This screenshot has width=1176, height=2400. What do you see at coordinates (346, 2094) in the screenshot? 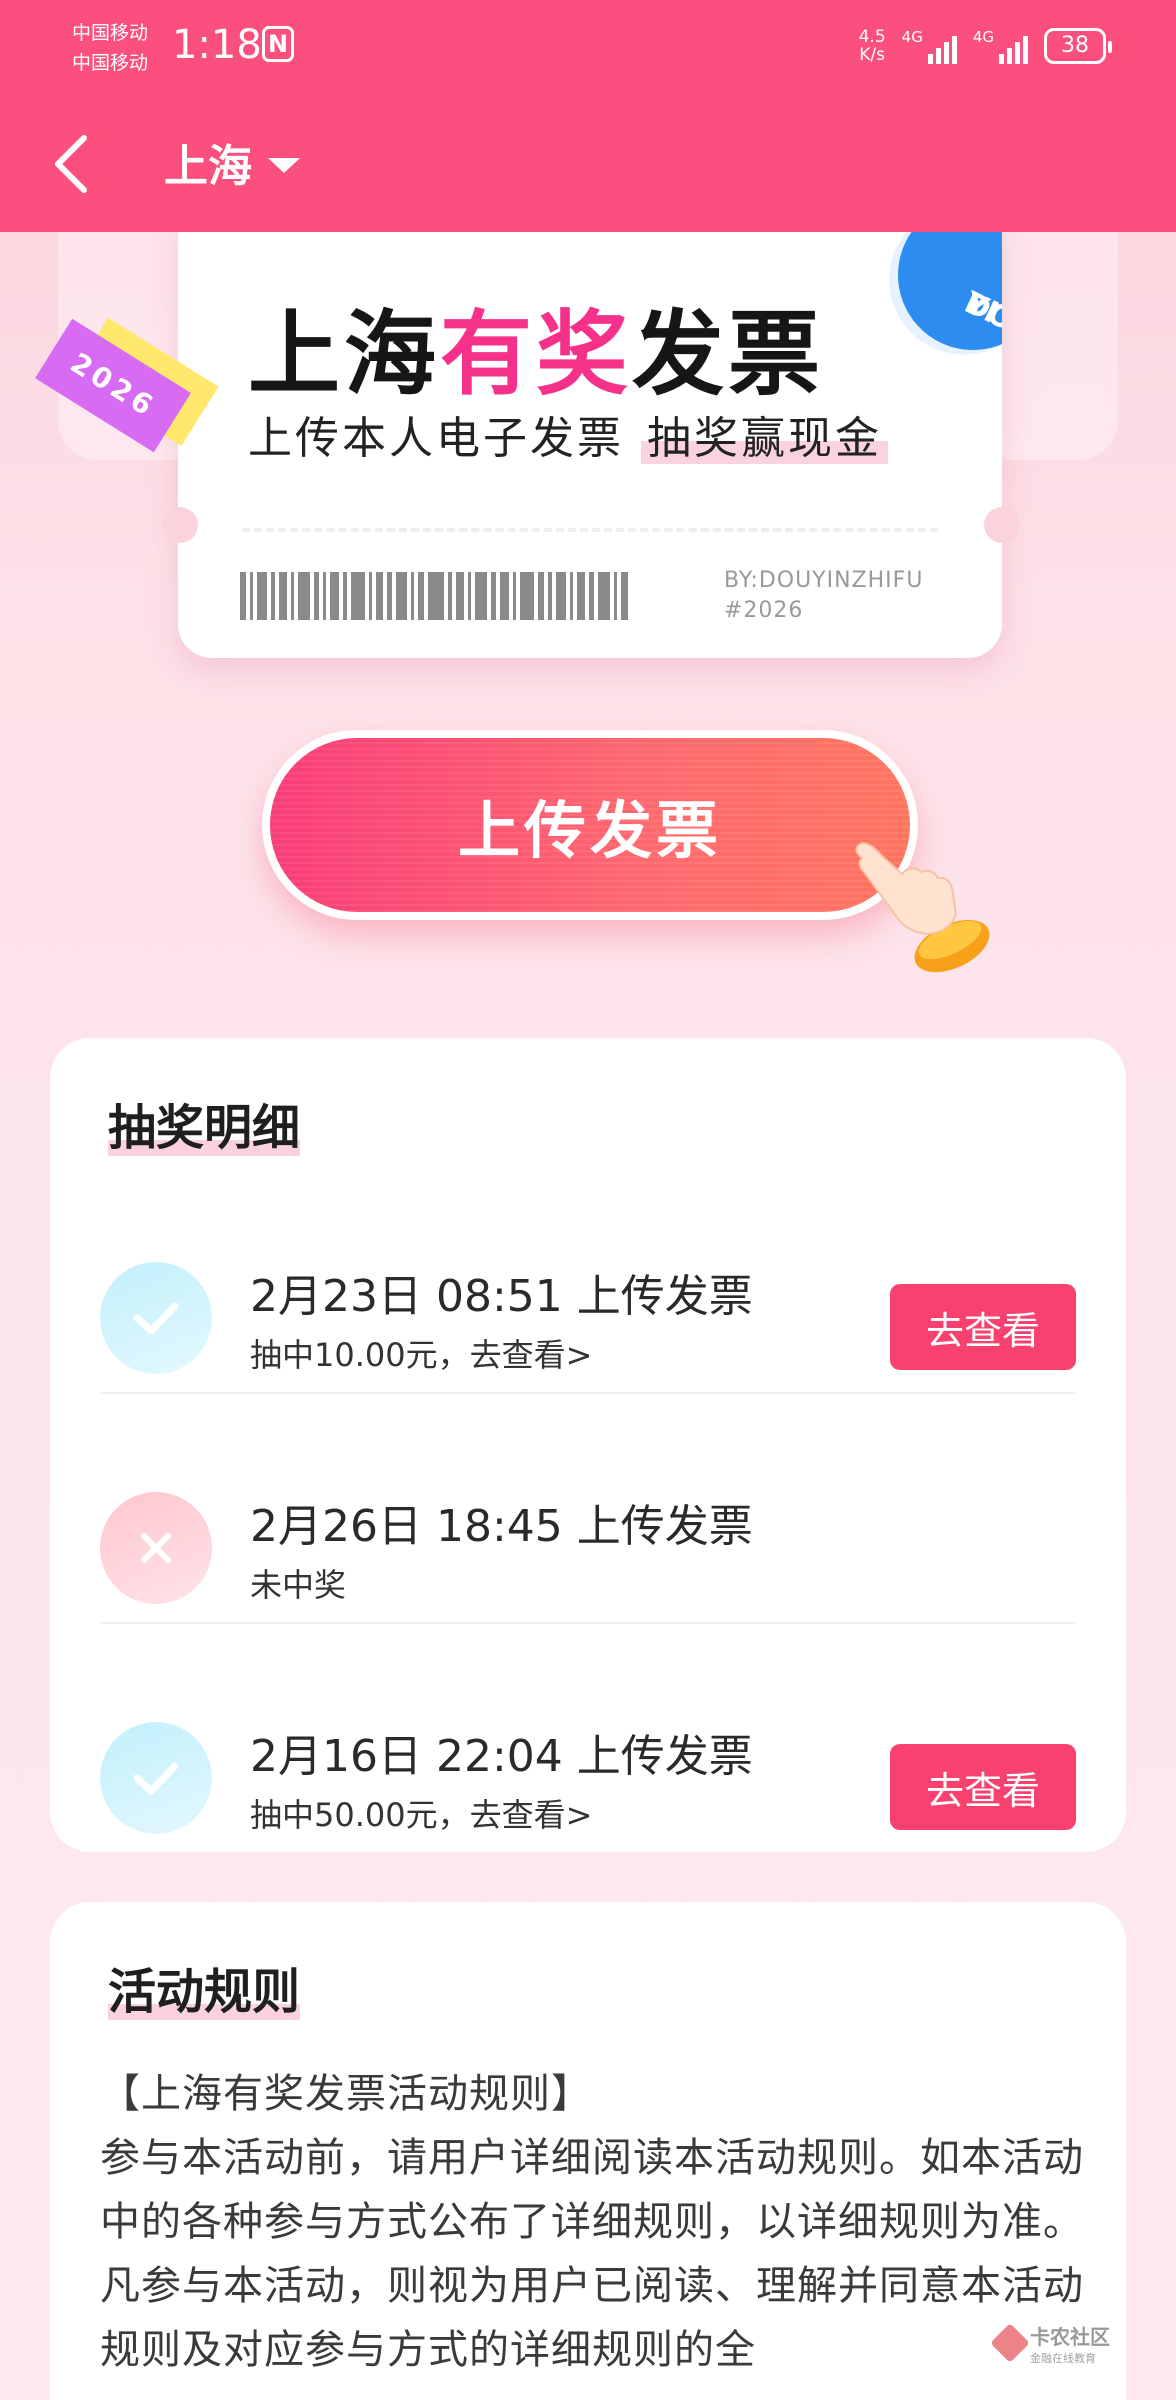
I see `rules-heading: 【上海有奖发票活动规则】` at bounding box center [346, 2094].